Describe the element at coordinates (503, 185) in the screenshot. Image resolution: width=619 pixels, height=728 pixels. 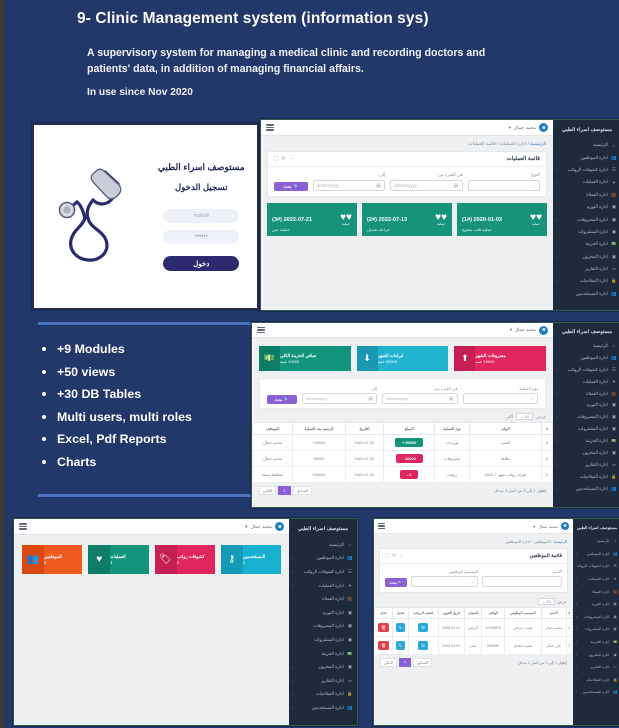
I see `filter-type-select: ⌄` at that location.